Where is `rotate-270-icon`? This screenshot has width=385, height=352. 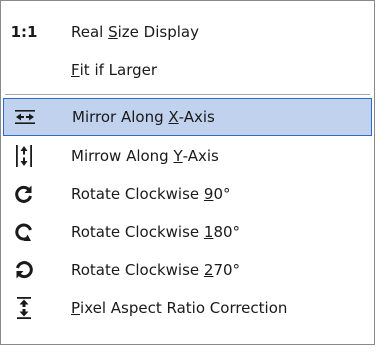
rotate-270-icon is located at coordinates (24, 270).